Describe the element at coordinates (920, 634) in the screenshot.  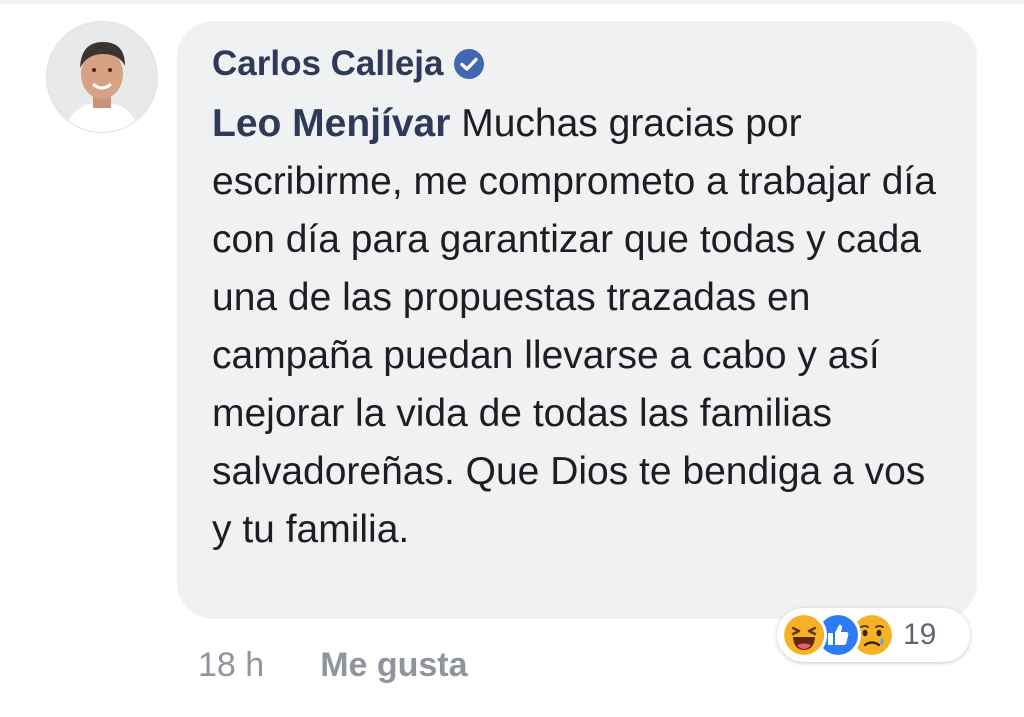
I see `reaction-count: 19` at that location.